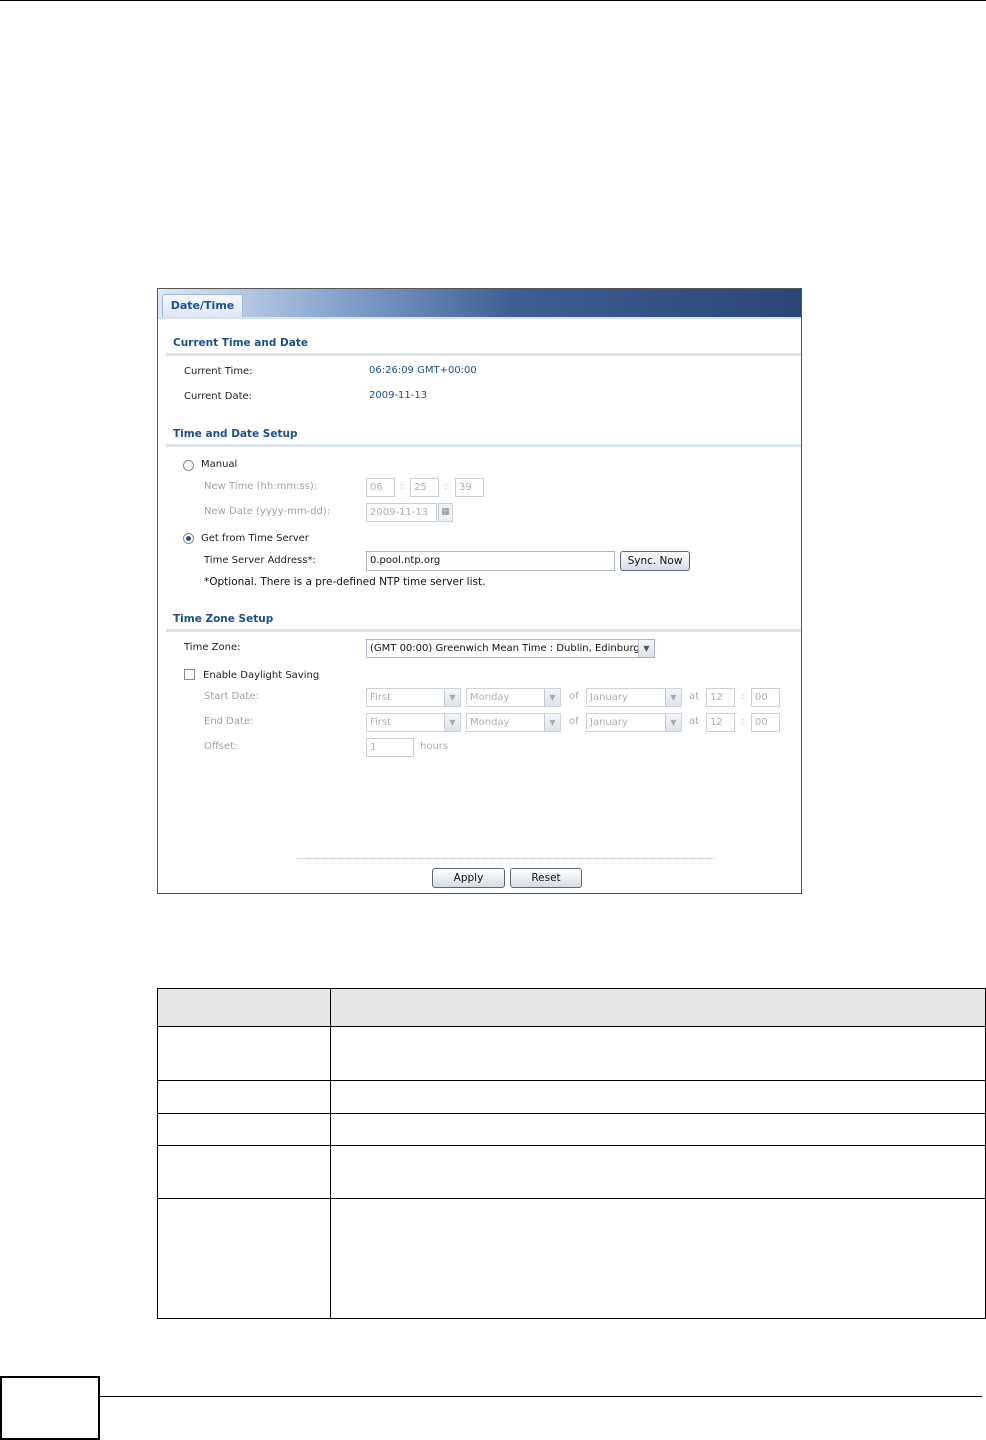  What do you see at coordinates (218, 371) in the screenshot?
I see `current-time-label: Current Time:` at bounding box center [218, 371].